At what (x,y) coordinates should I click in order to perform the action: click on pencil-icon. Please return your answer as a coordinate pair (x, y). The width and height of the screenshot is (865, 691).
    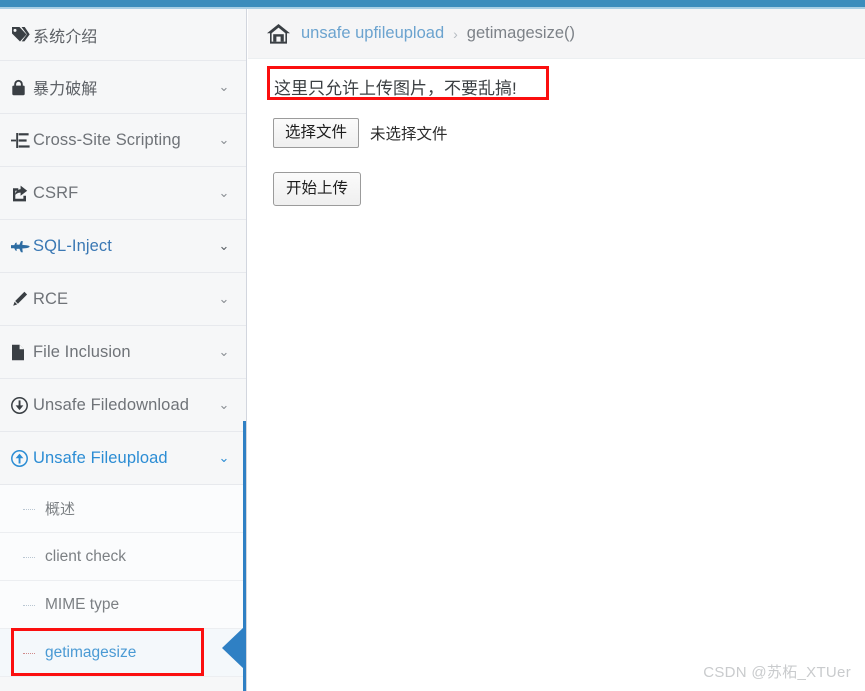
    Looking at the image, I should click on (22, 299).